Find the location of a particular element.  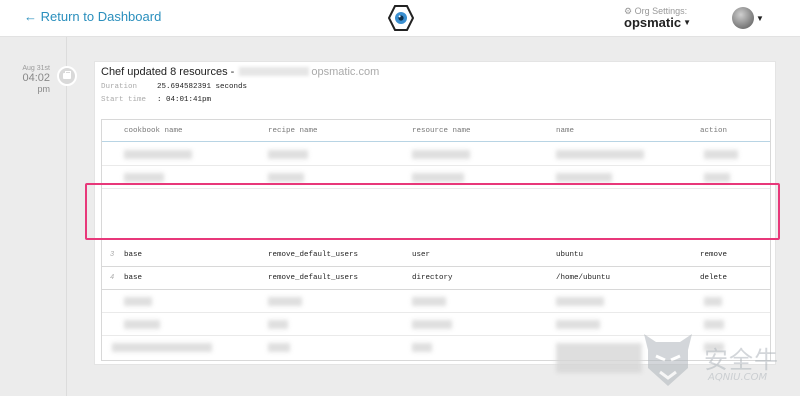

resource-cell: directory is located at coordinates (432, 278).